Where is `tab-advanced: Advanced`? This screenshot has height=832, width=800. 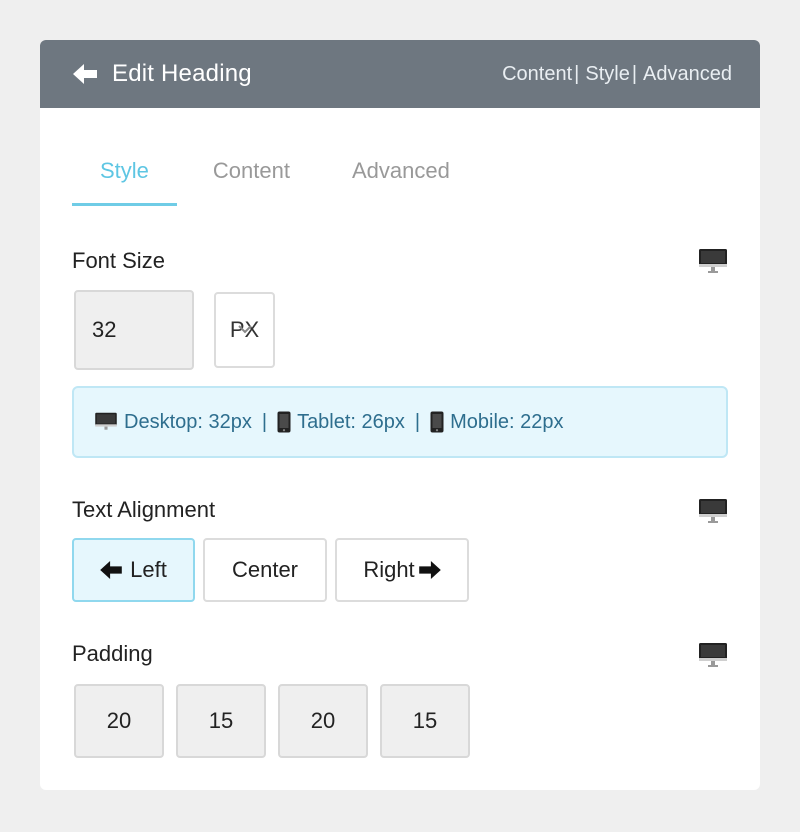 tab-advanced: Advanced is located at coordinates (404, 173).